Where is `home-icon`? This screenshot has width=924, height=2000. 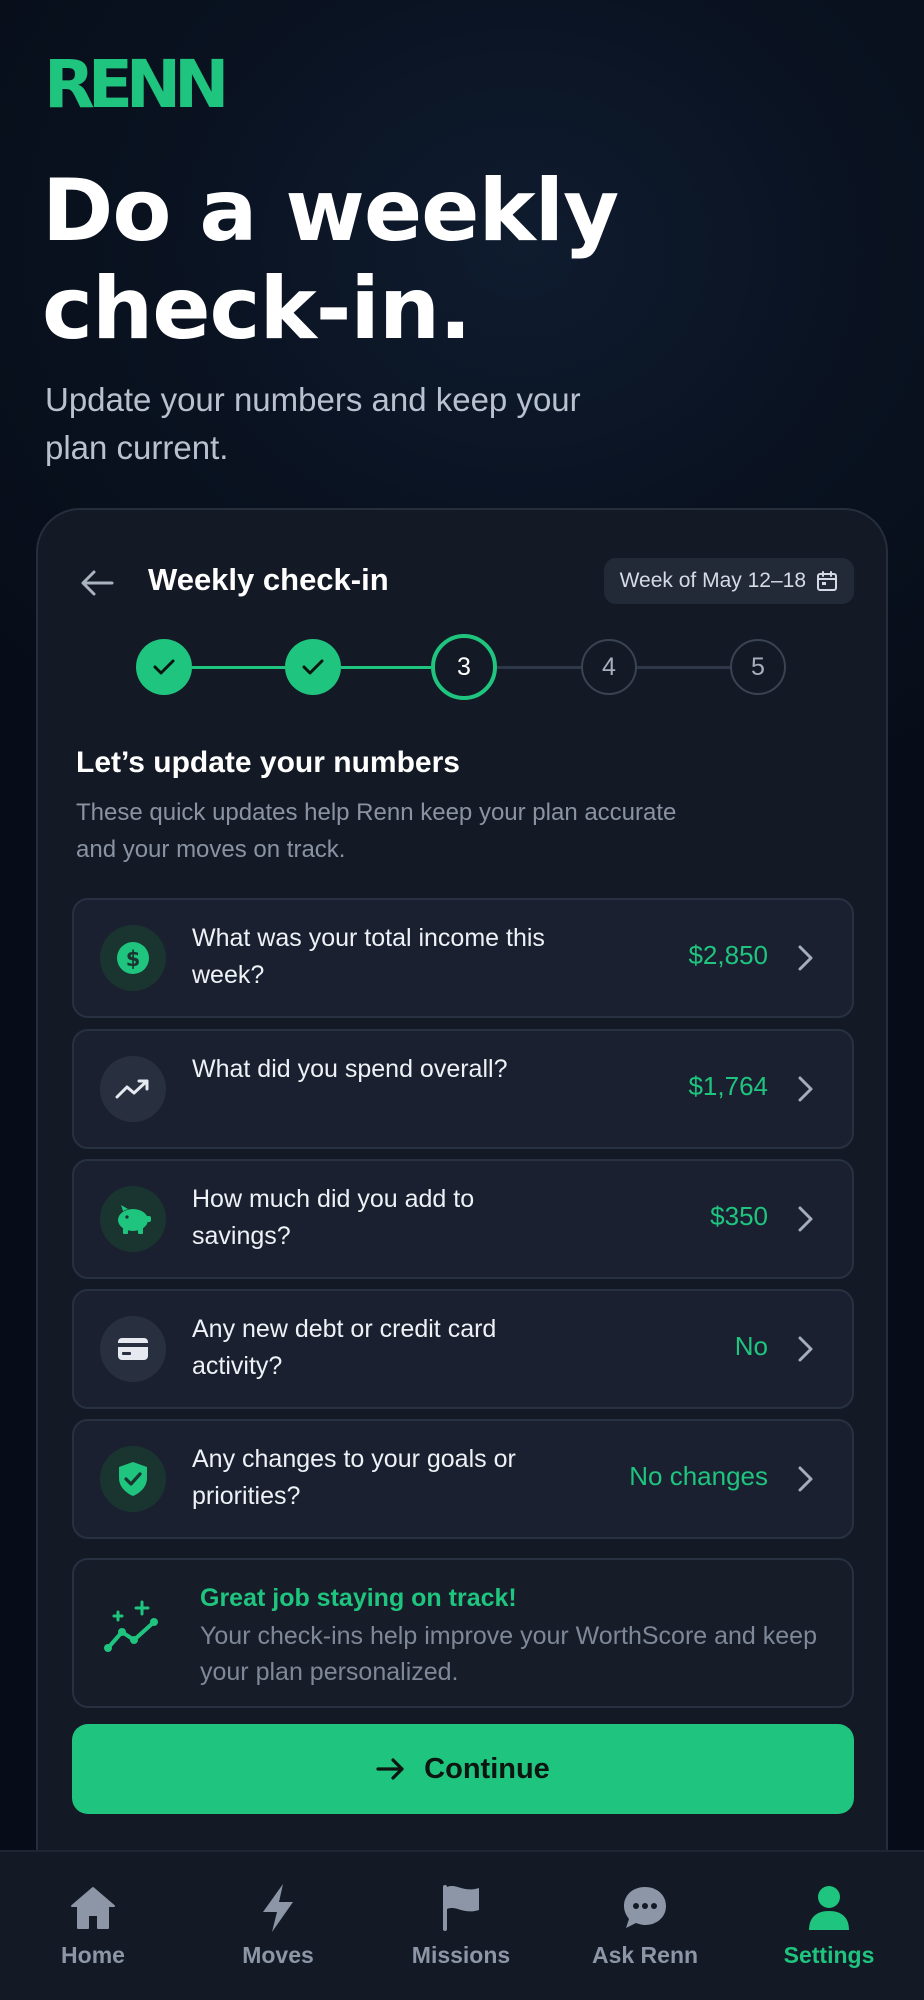
home-icon is located at coordinates (93, 1908).